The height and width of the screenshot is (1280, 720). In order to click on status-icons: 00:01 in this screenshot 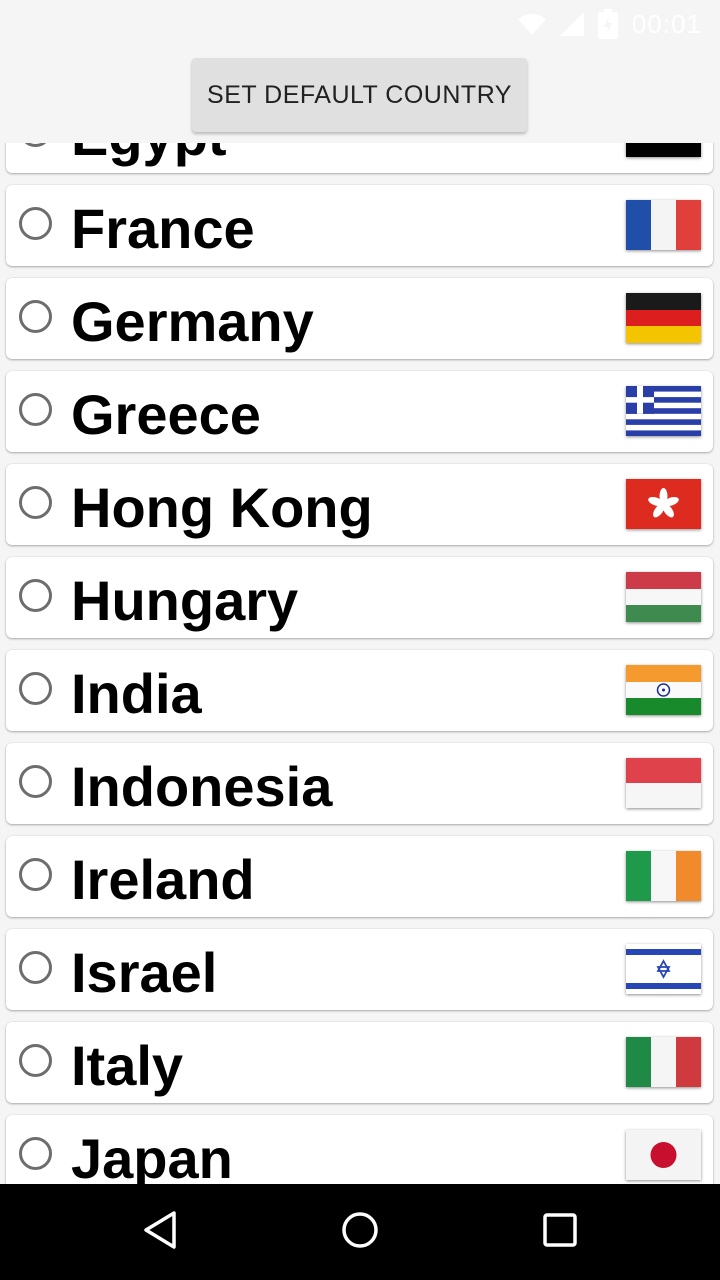, I will do `click(609, 24)`.